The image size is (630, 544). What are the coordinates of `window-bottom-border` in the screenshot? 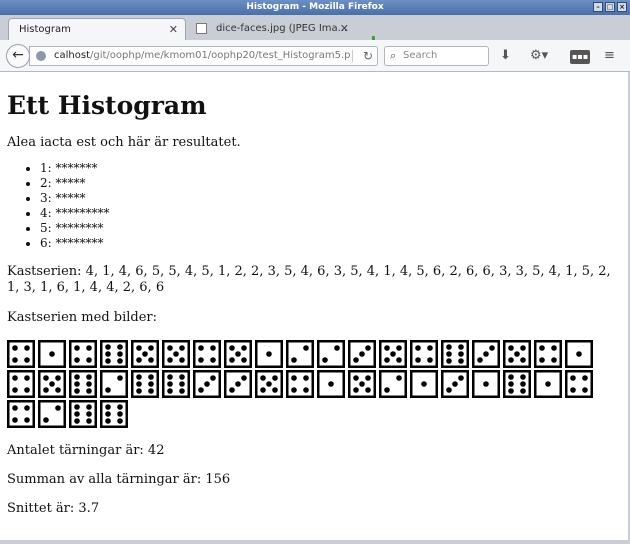 It's located at (315, 542).